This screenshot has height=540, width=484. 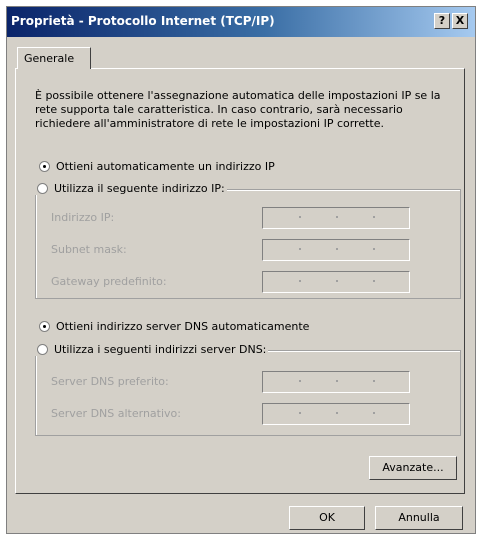 What do you see at coordinates (143, 21) in the screenshot?
I see `window-title: Proprietà - Protocollo Internet (TCP/IP)` at bounding box center [143, 21].